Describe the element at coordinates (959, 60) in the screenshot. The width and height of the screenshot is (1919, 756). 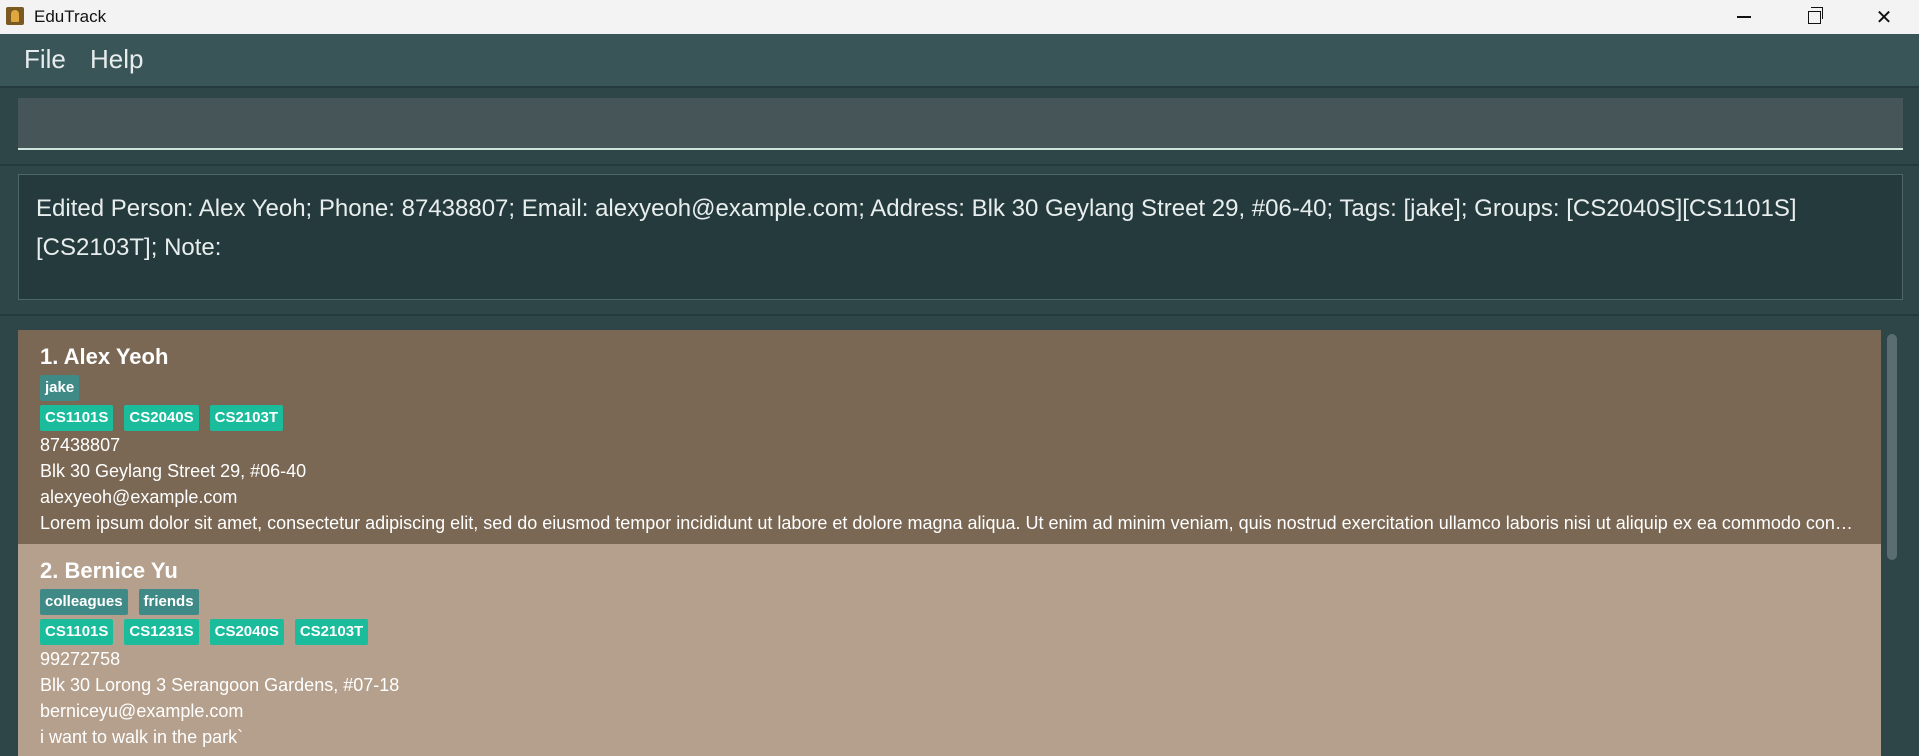
I see `menu-bar: File Help` at that location.